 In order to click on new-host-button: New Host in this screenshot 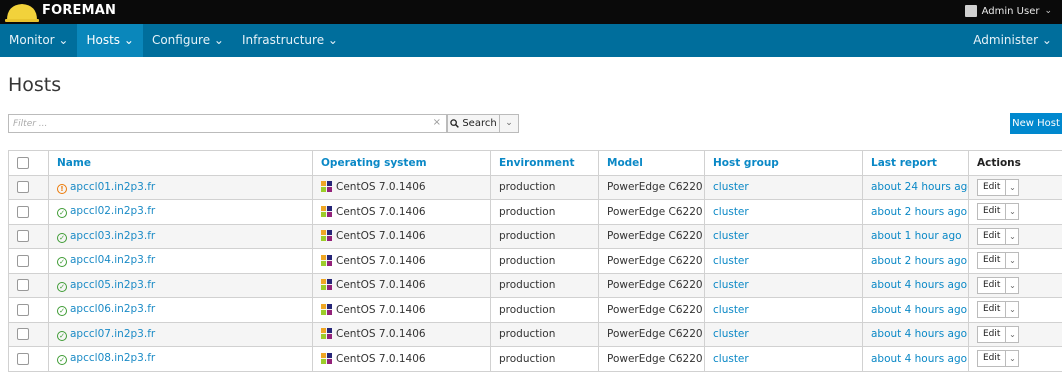, I will do `click(1036, 123)`.